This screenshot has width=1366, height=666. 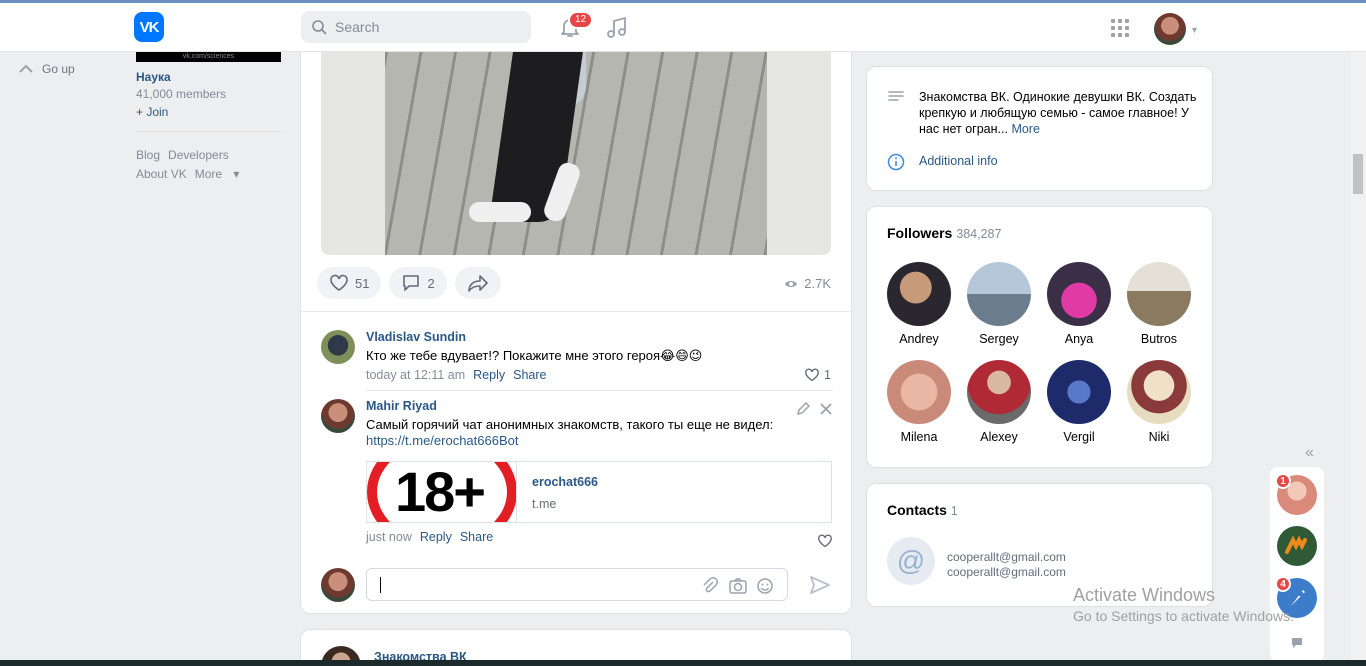 I want to click on group-name: Наука, so click(x=208, y=77).